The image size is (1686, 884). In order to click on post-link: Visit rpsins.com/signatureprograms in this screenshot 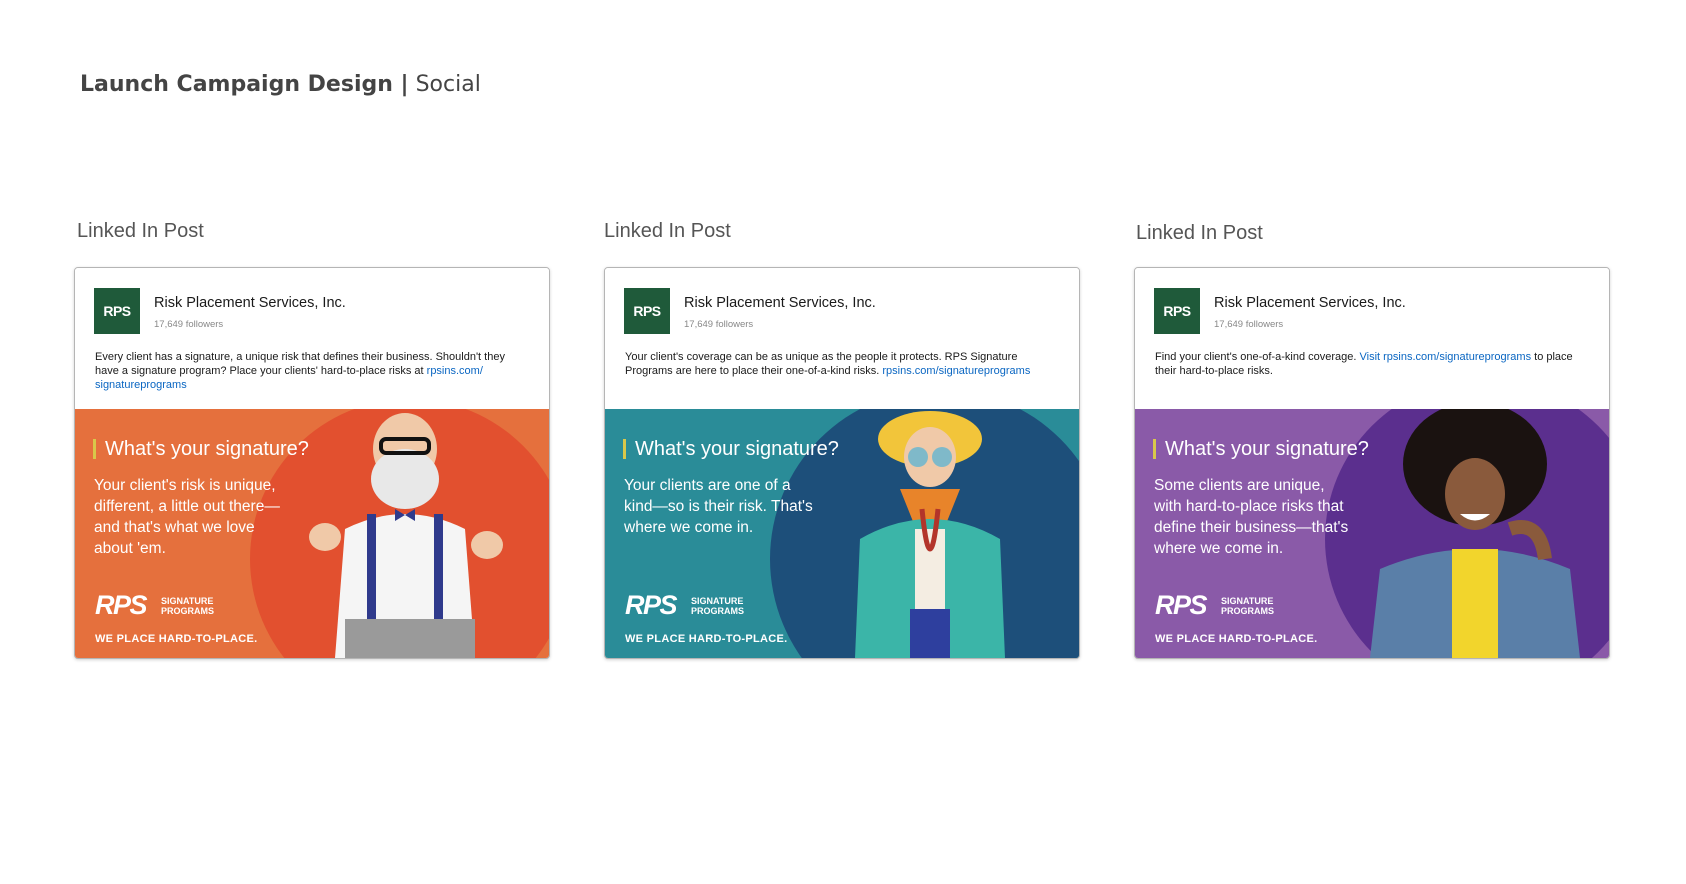, I will do `click(1445, 357)`.